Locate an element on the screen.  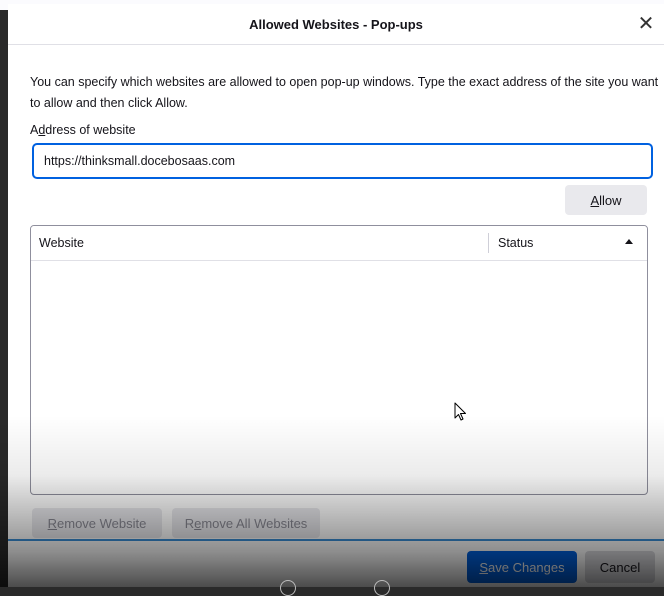
allow-button: Allow is located at coordinates (606, 200).